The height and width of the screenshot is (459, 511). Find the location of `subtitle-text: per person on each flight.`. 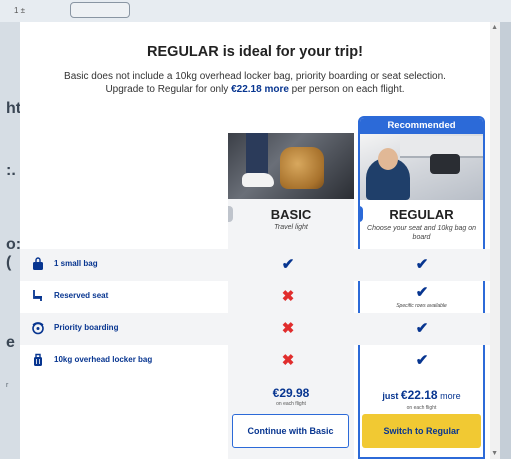

subtitle-text: per person on each flight. is located at coordinates (346, 89).